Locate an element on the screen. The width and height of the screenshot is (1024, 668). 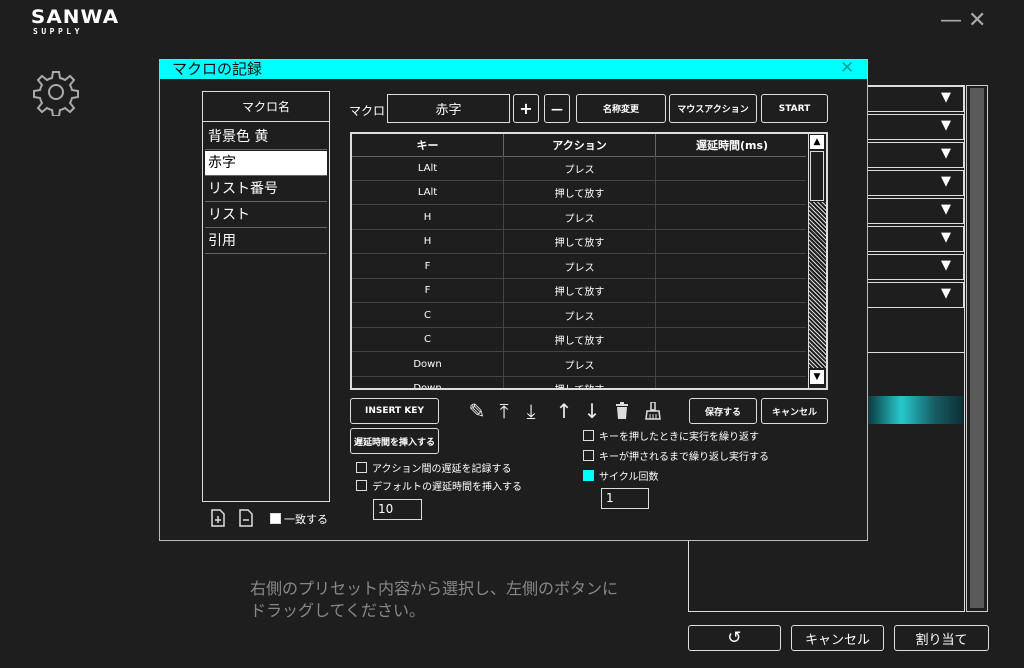
table-scrollbar-track is located at coordinates (817, 285).